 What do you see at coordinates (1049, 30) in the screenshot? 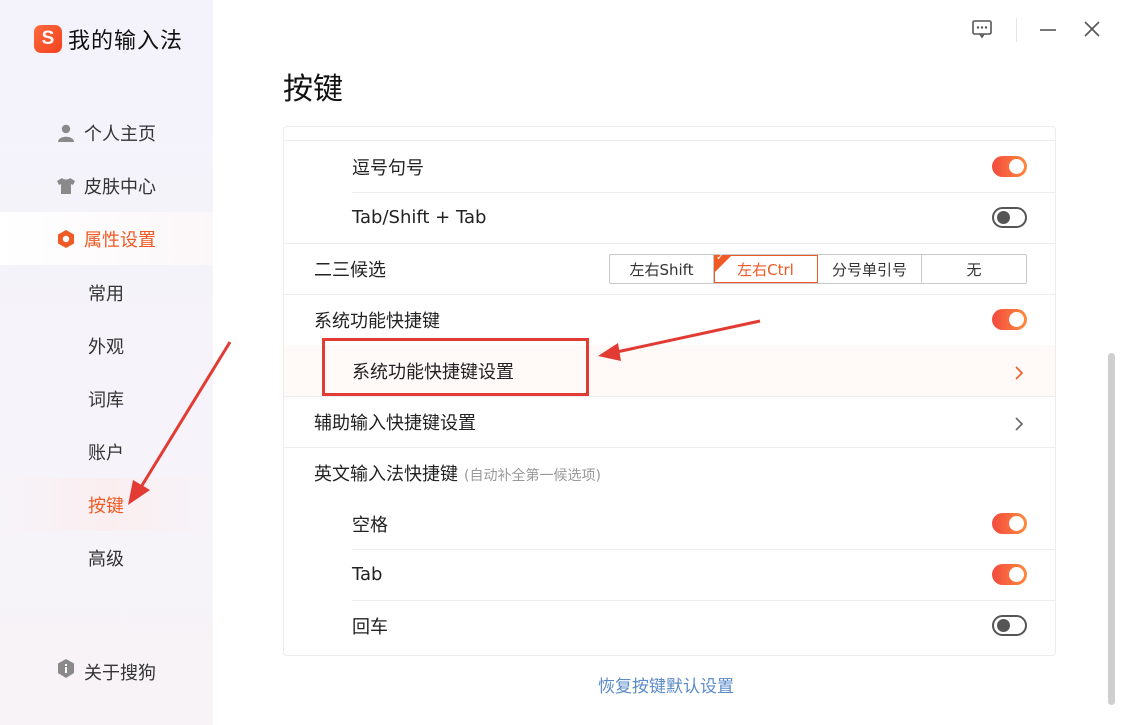
I see `minimize-icon` at bounding box center [1049, 30].